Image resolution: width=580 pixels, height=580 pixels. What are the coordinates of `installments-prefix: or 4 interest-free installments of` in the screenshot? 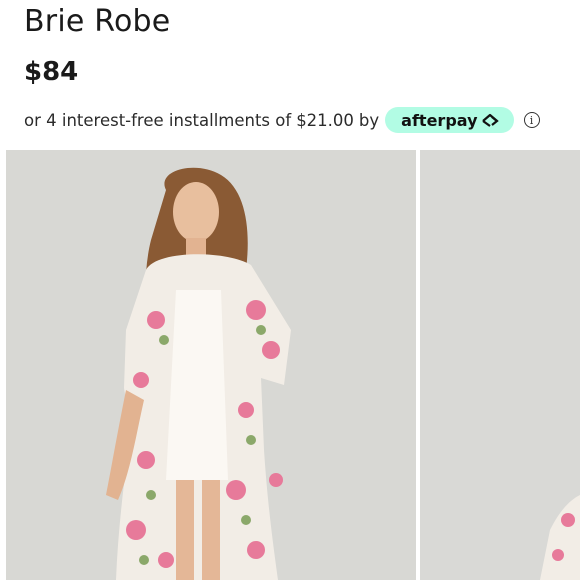 It's located at (158, 120).